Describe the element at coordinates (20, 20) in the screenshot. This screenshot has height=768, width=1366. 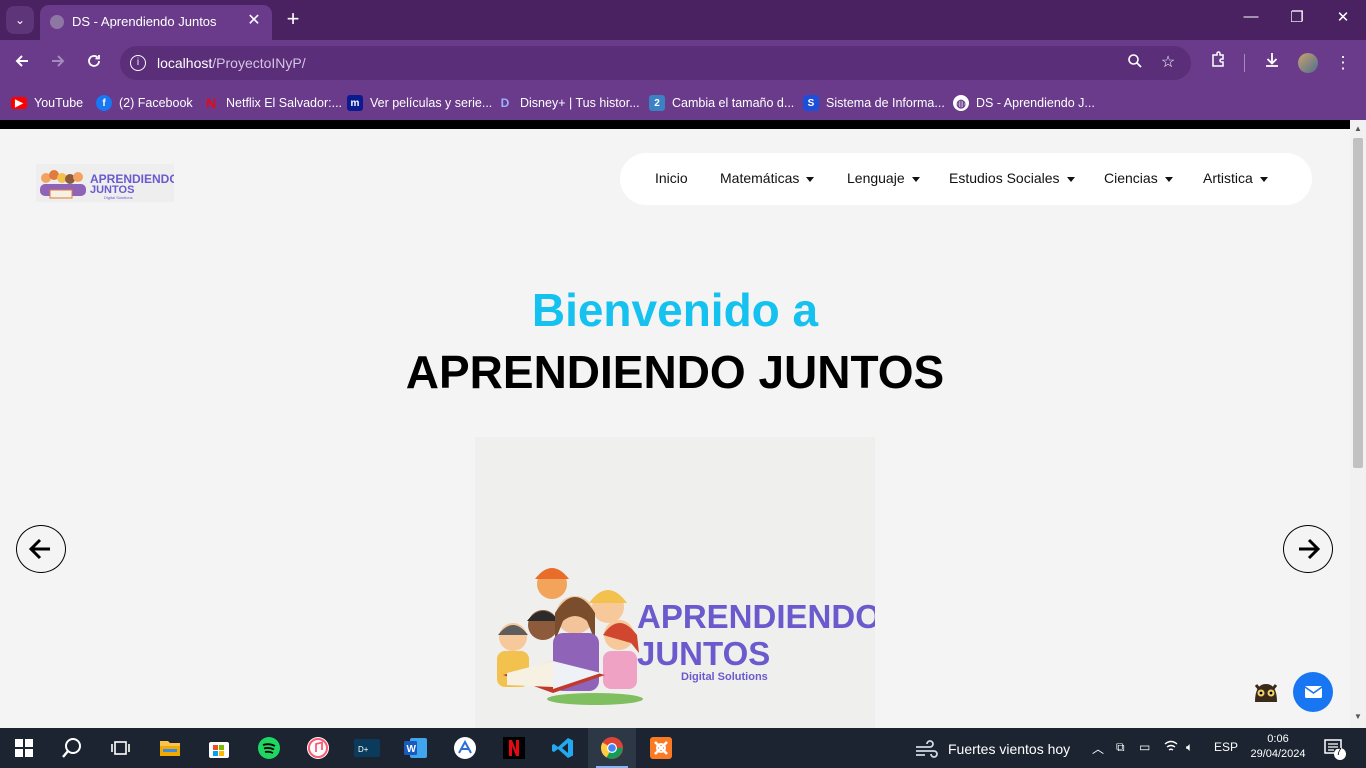
I see `tab-search-button: ⌄` at that location.